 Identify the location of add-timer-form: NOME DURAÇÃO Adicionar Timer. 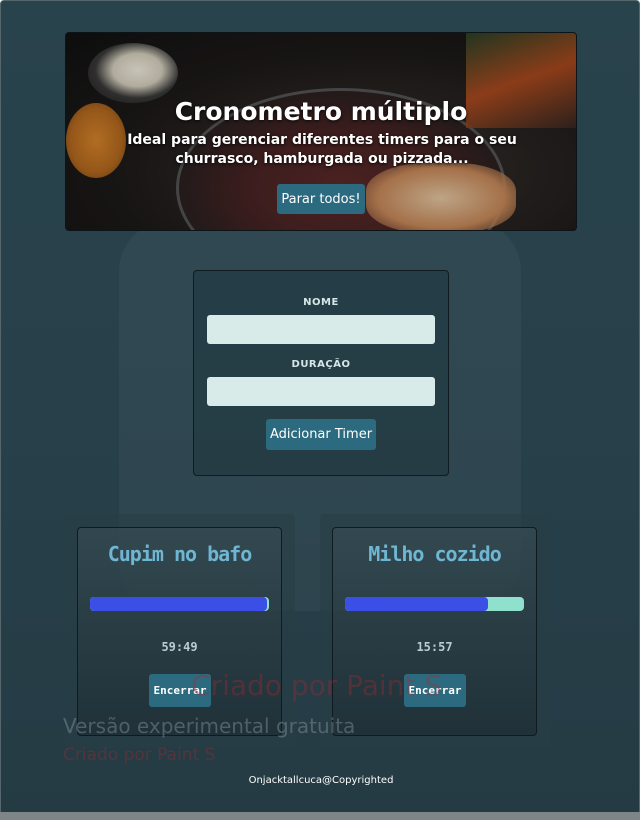
(321, 373).